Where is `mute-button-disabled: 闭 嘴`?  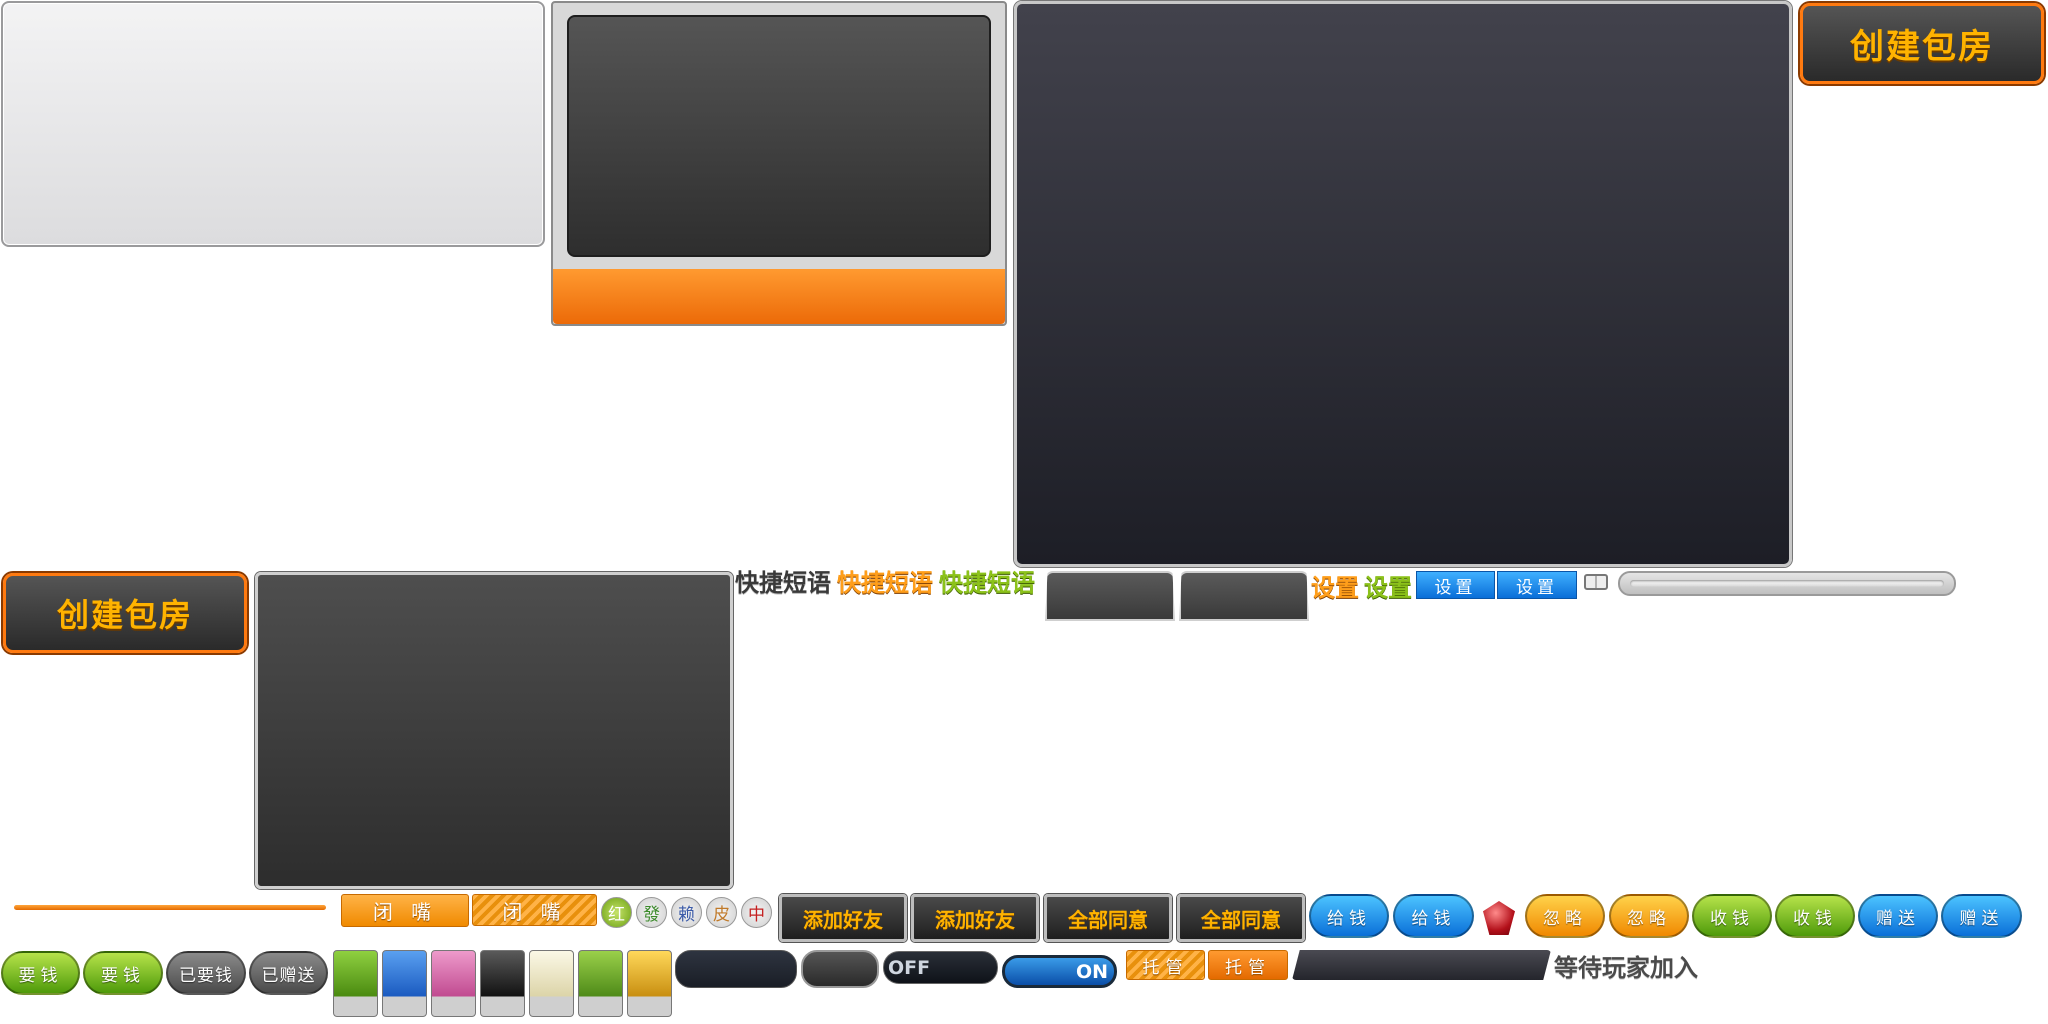
mute-button-disabled: 闭 嘴 is located at coordinates (534, 910).